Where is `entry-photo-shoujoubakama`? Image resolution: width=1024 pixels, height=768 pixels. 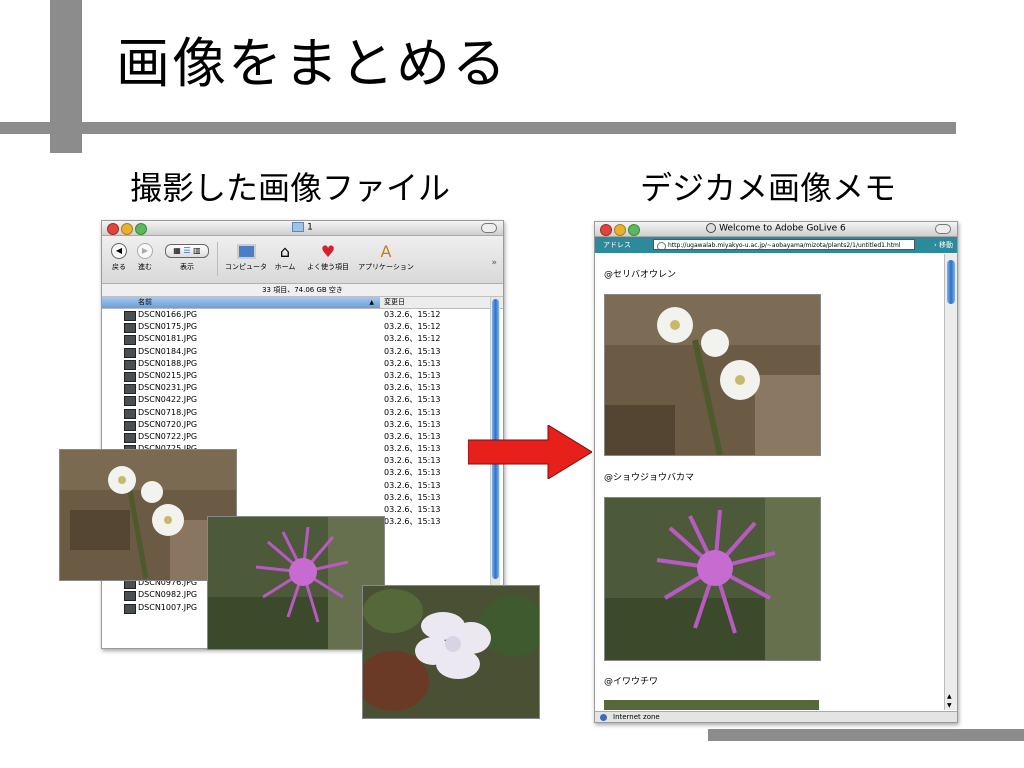 entry-photo-shoujoubakama is located at coordinates (712, 579).